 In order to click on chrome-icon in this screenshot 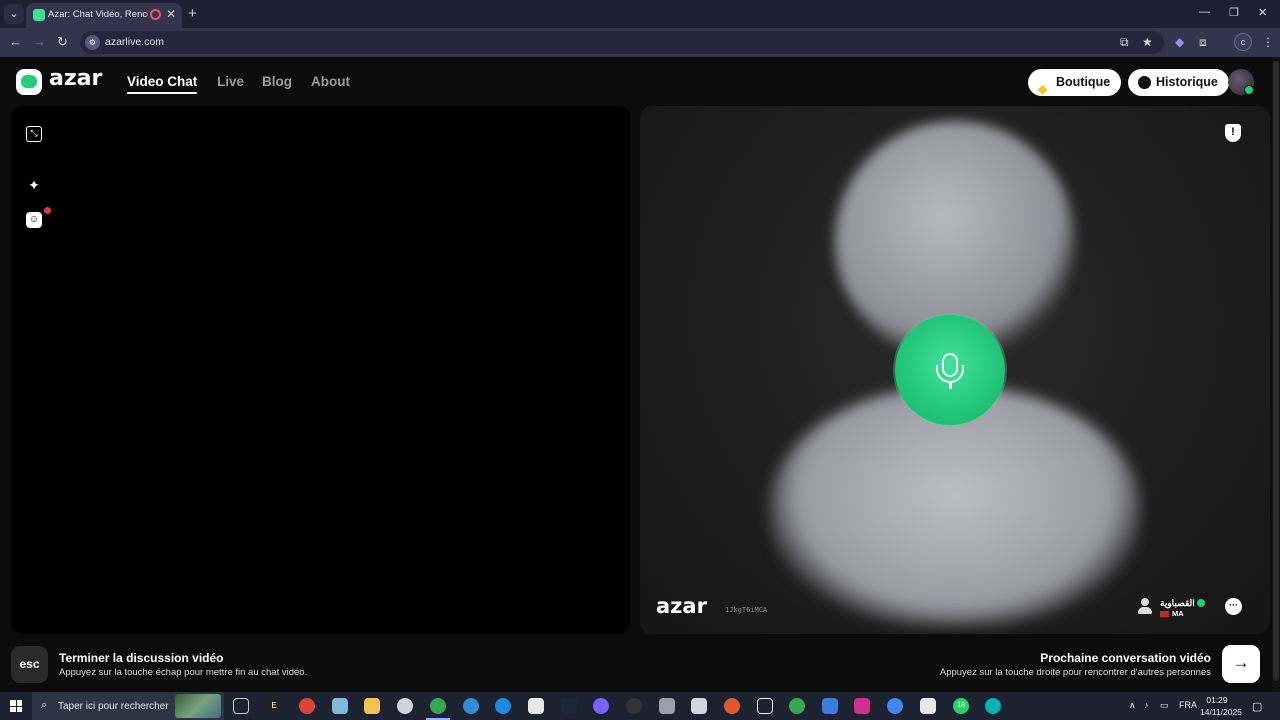, I will do `click(307, 706)`.